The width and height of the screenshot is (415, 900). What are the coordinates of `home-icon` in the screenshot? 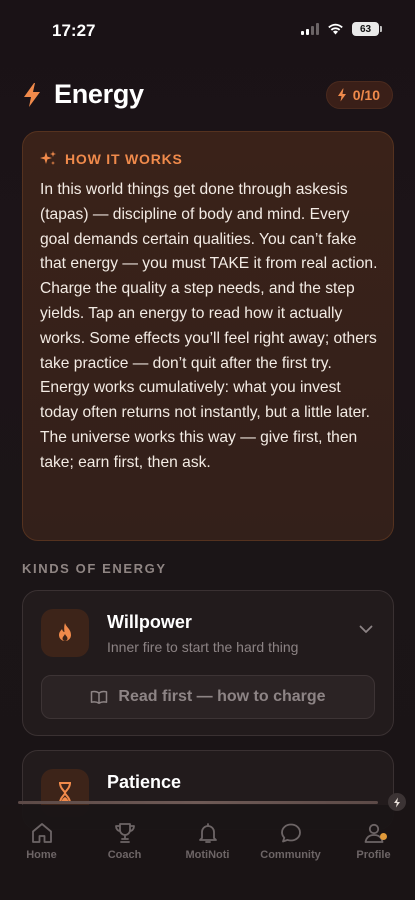 It's located at (41, 833).